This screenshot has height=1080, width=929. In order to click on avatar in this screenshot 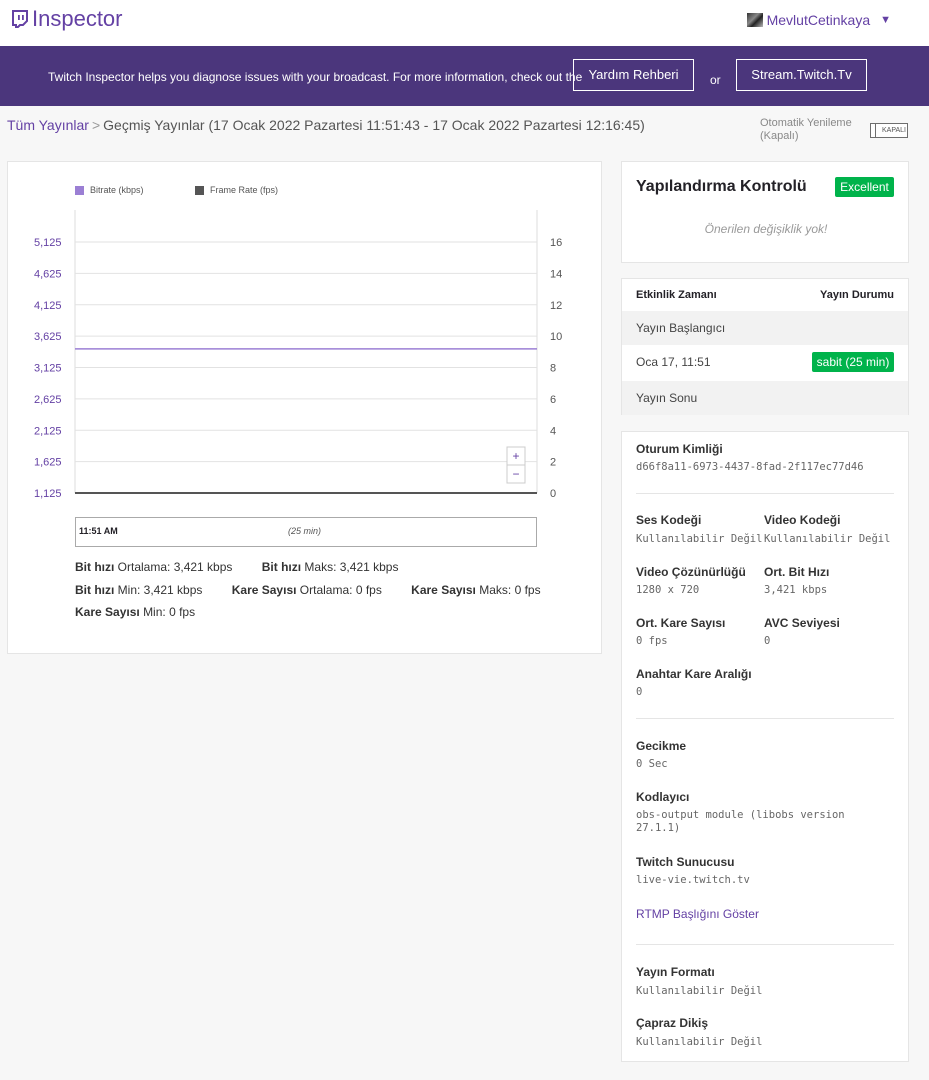, I will do `click(754, 20)`.